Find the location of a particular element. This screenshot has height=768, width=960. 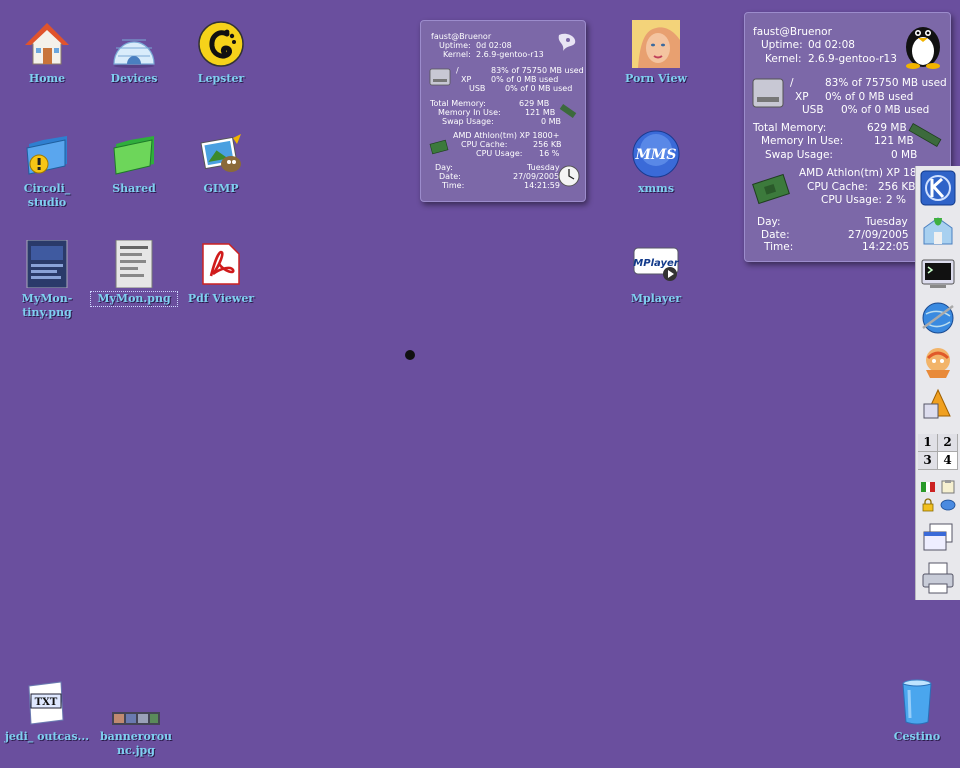

network-icon is located at coordinates (948, 505).